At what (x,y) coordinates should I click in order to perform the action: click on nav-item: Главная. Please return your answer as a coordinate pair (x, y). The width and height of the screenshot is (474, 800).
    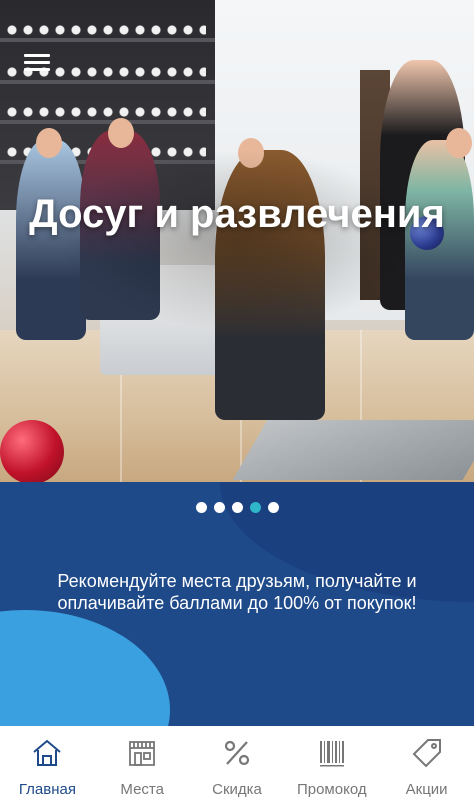
    Looking at the image, I should click on (47, 763).